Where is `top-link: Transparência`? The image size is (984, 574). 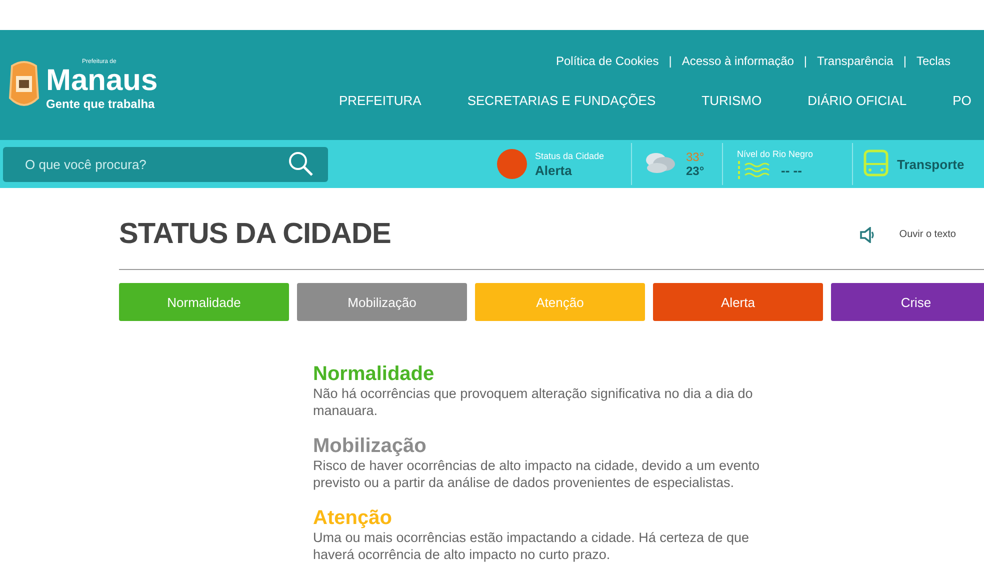
top-link: Transparência is located at coordinates (855, 61).